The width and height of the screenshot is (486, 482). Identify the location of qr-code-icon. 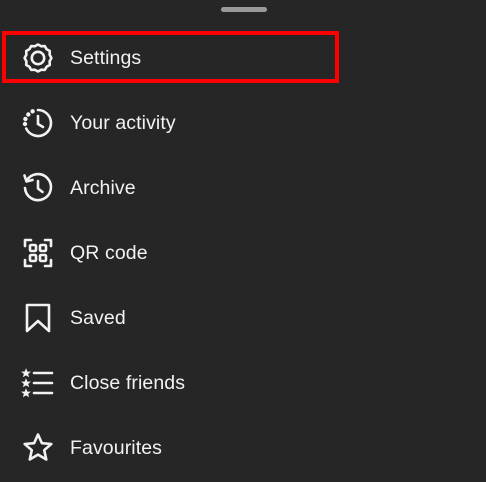
(38, 253).